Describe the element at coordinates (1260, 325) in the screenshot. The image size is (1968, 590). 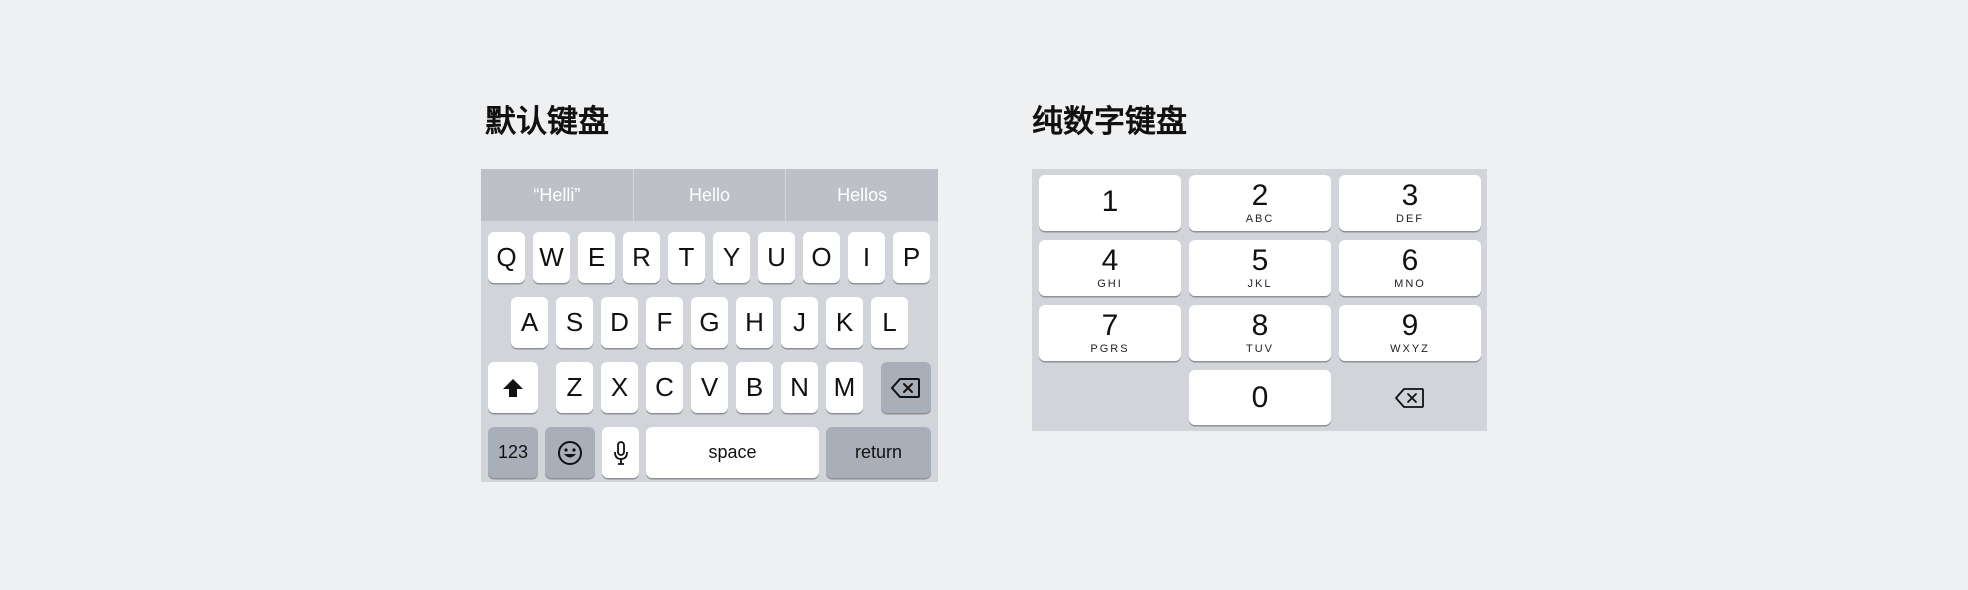
I see `digit-label: 8` at that location.